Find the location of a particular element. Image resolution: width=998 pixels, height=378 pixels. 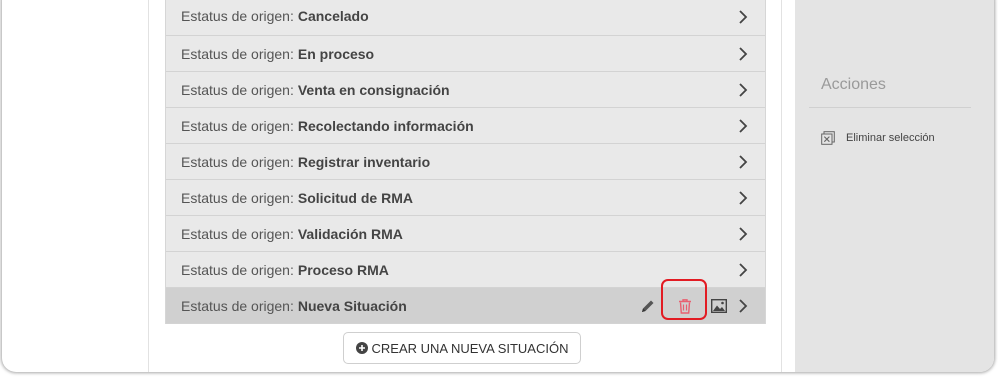

row-value: Recolectando información is located at coordinates (385, 125).